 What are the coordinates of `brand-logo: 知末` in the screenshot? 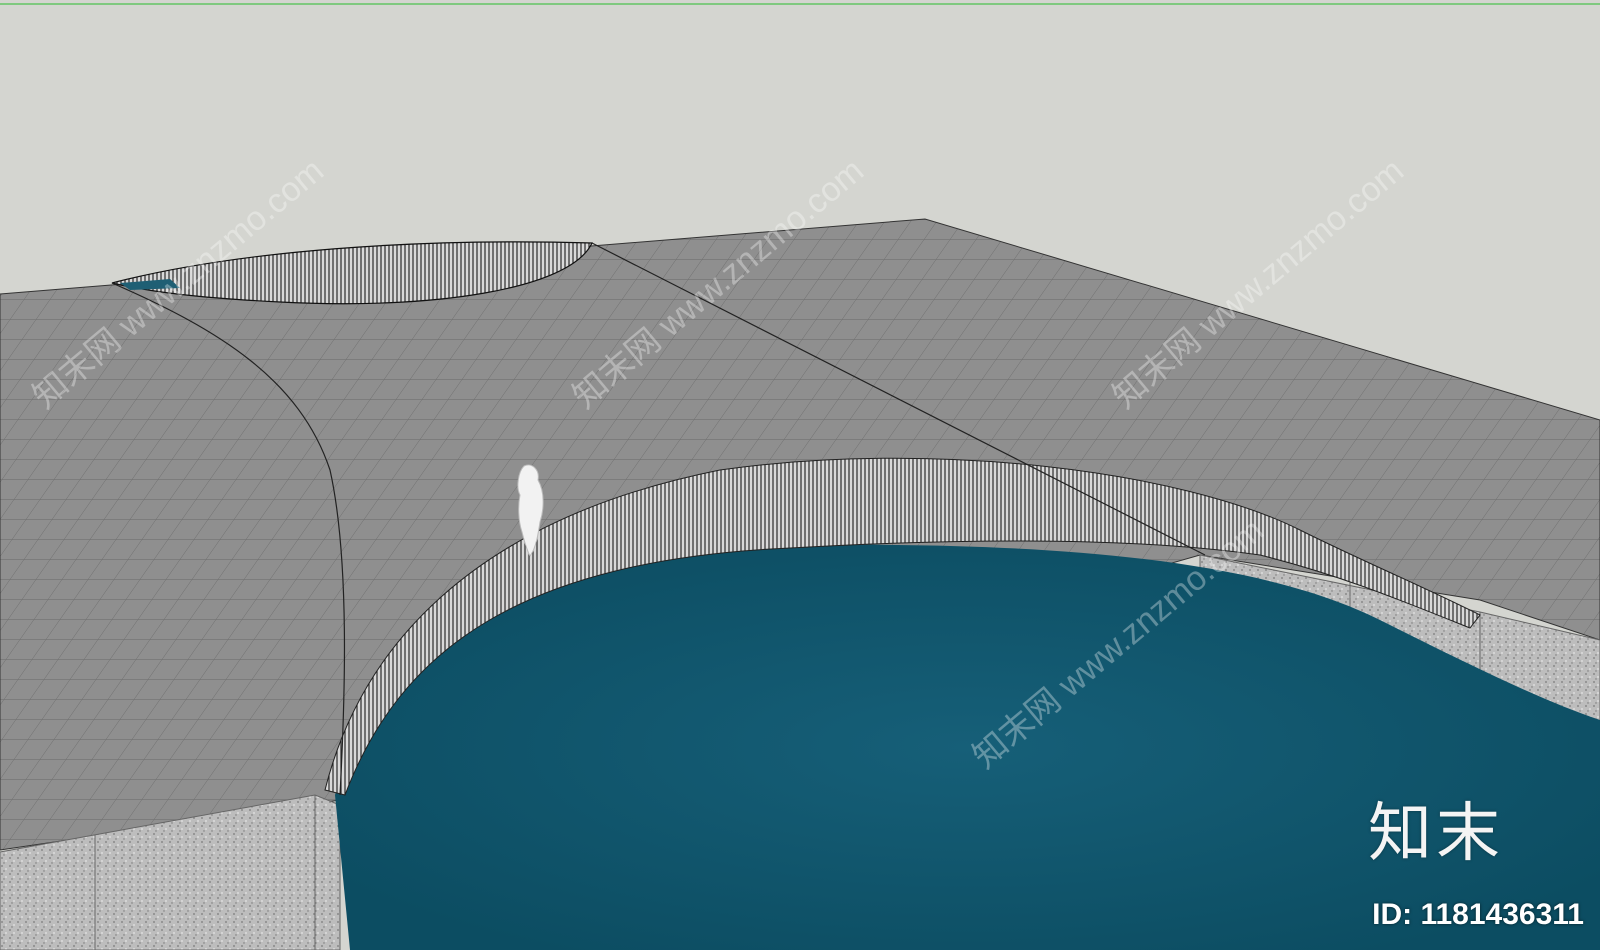 It's located at (1436, 834).